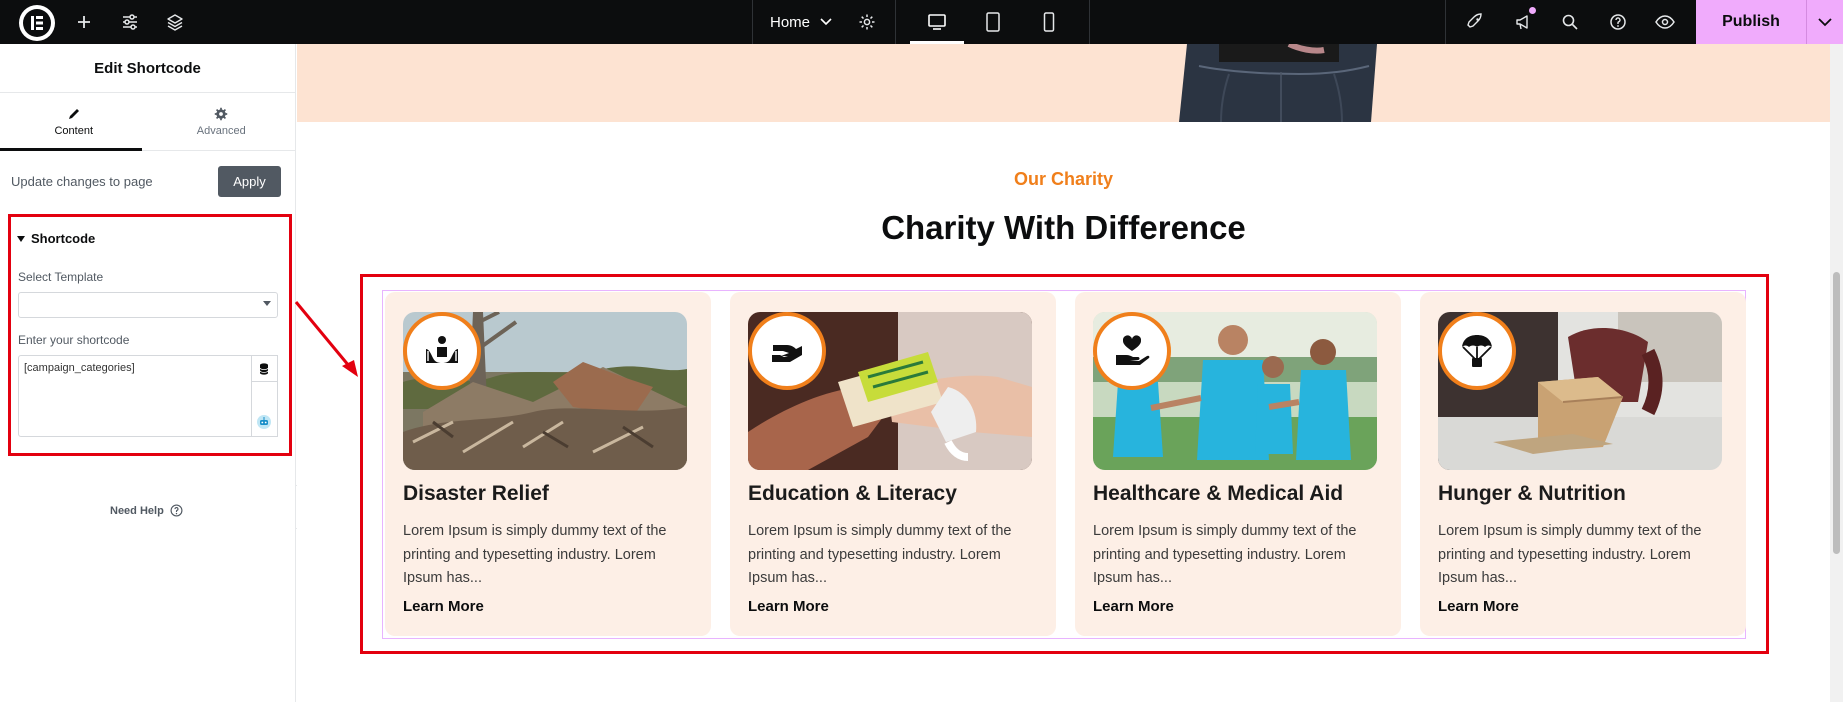 The width and height of the screenshot is (1843, 702). What do you see at coordinates (84, 22) in the screenshot?
I see `plus-icon` at bounding box center [84, 22].